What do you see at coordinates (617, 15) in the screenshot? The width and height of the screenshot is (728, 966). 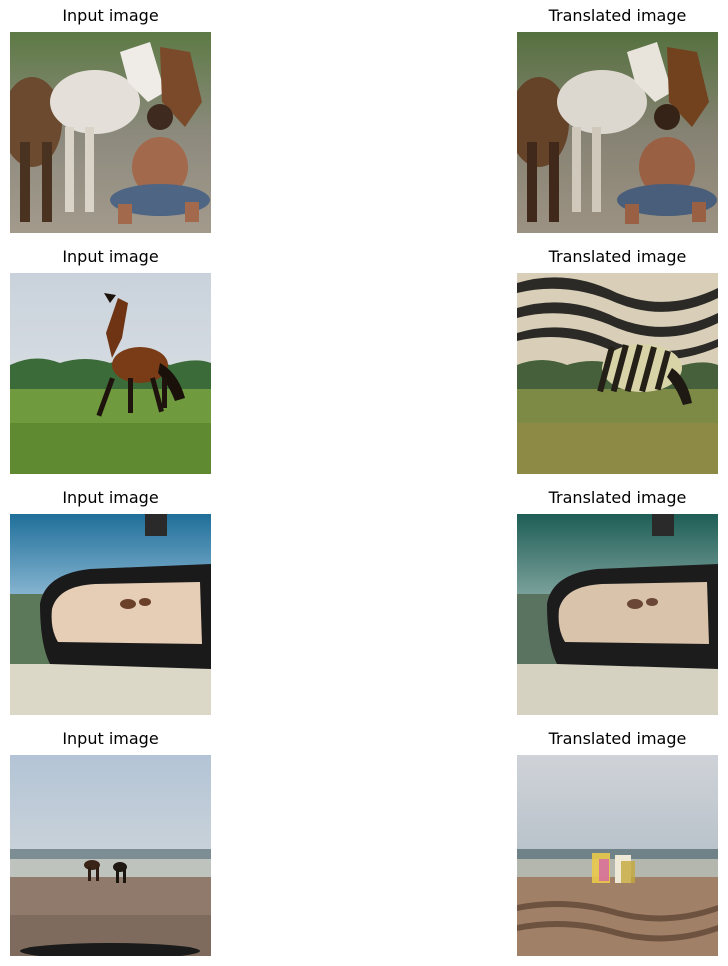 I see `translated-title-1: Translated image` at bounding box center [617, 15].